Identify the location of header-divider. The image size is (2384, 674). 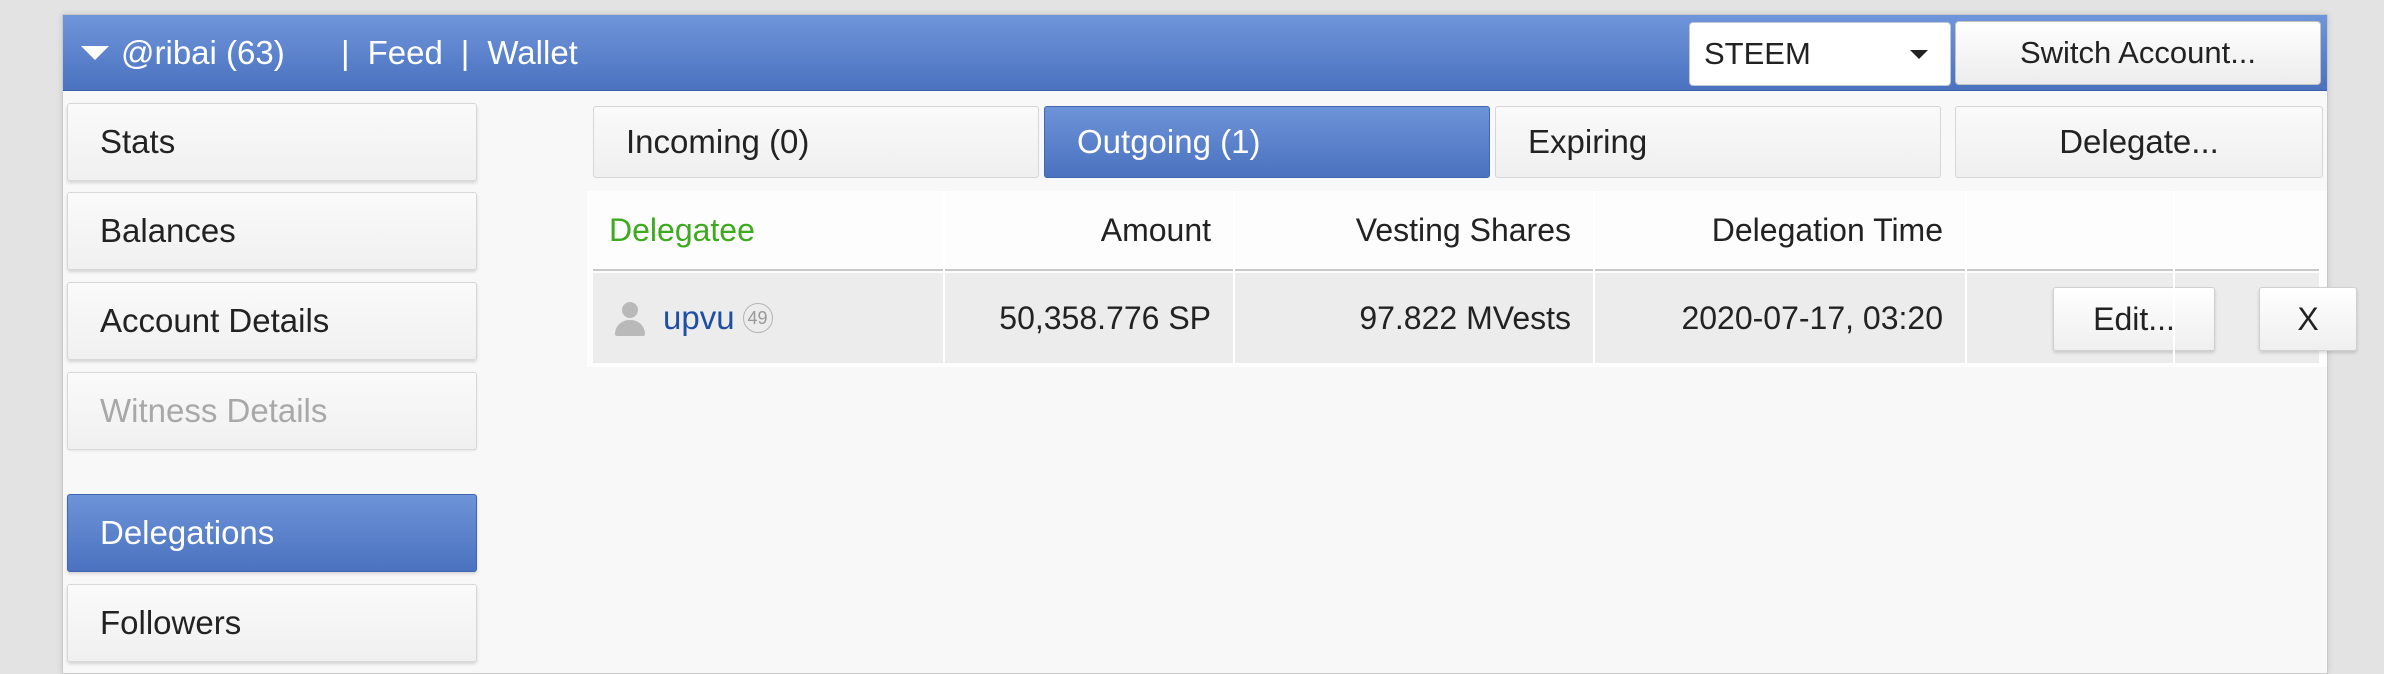
(1456, 270).